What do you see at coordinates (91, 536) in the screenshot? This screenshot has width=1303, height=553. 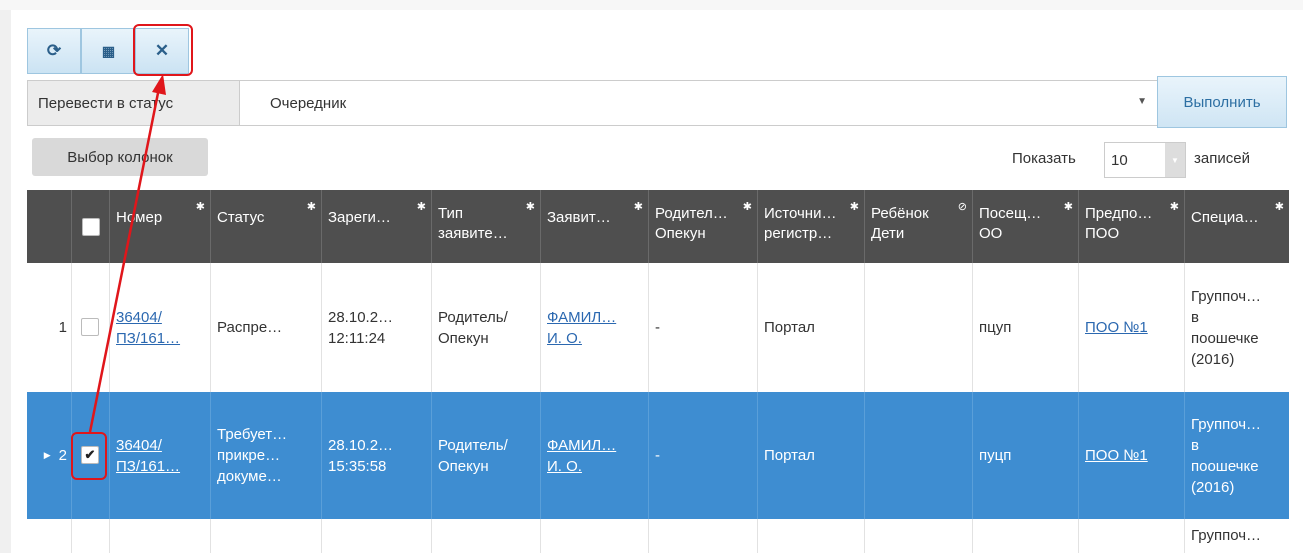 I see `row-check-cell` at bounding box center [91, 536].